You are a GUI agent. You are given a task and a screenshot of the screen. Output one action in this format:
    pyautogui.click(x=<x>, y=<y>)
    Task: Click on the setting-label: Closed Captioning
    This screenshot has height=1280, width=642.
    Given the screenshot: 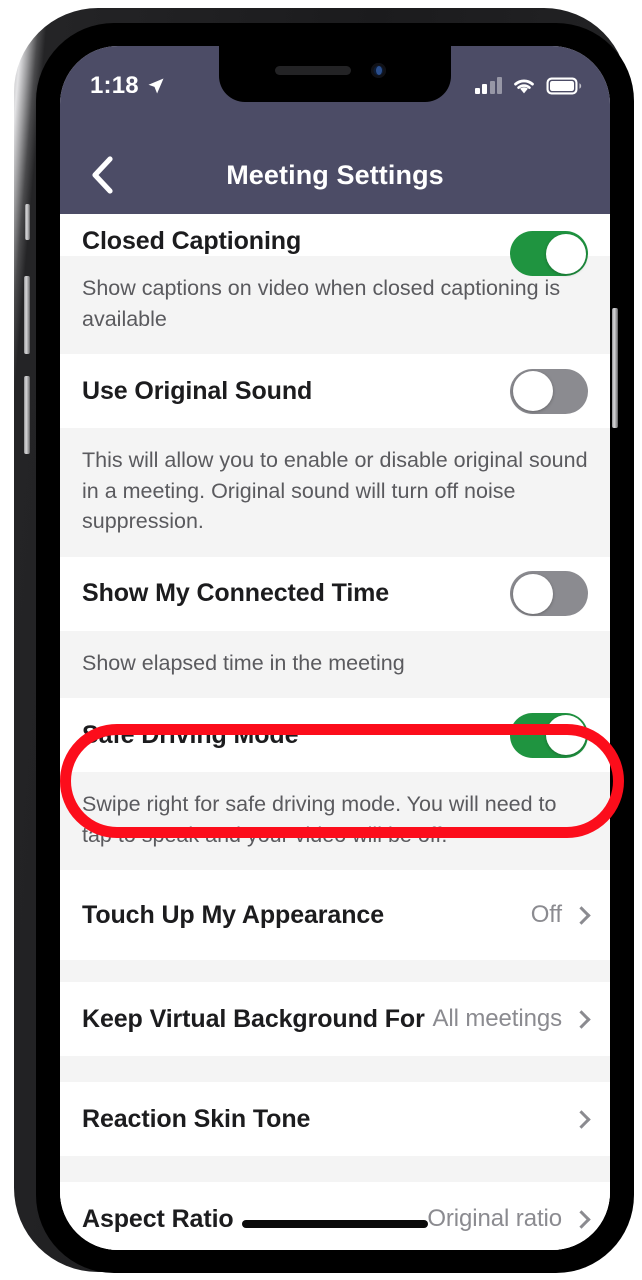 What is the action you would take?
    pyautogui.click(x=192, y=241)
    